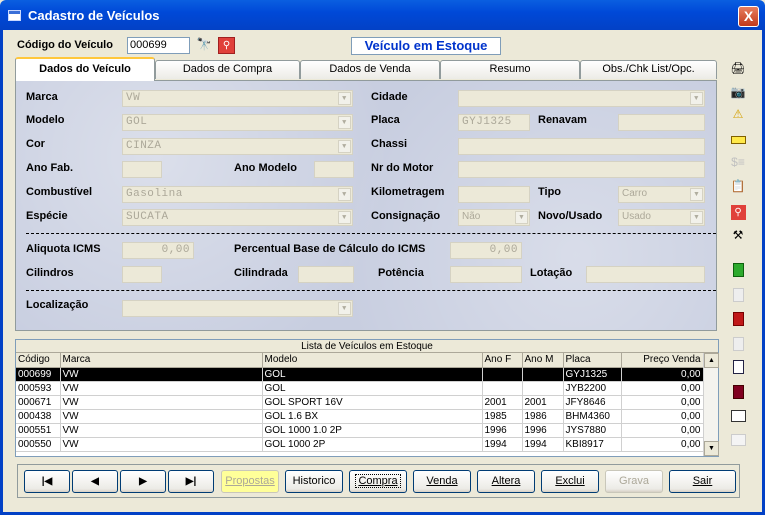  I want to click on doc-red-icon, so click(738, 322).